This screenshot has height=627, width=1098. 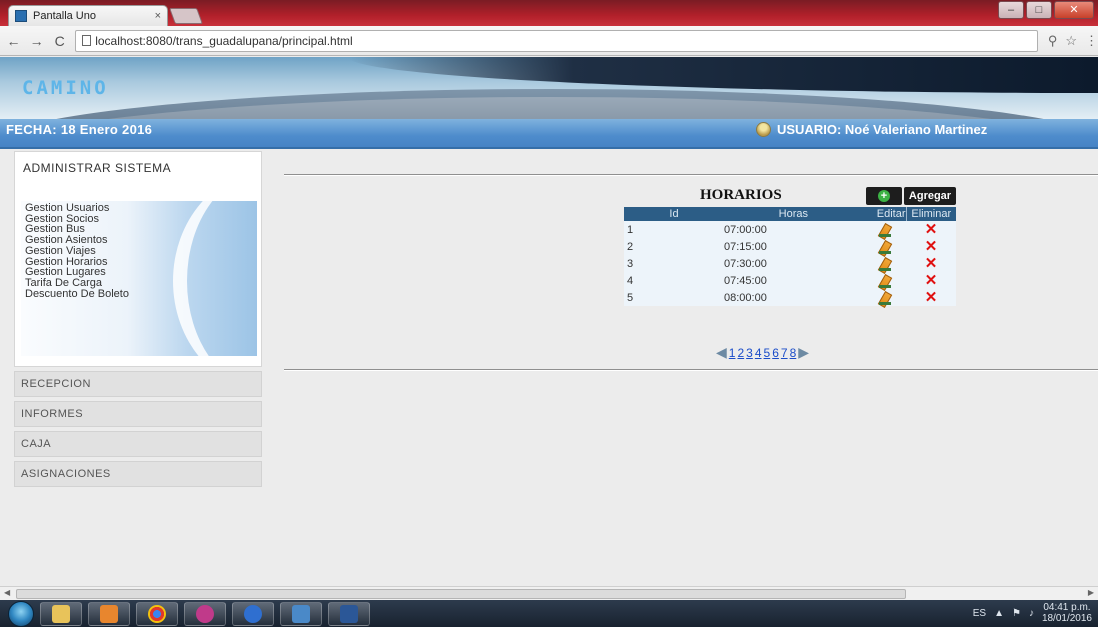 What do you see at coordinates (1053, 41) in the screenshot?
I see `zoom-icon: ⚲` at bounding box center [1053, 41].